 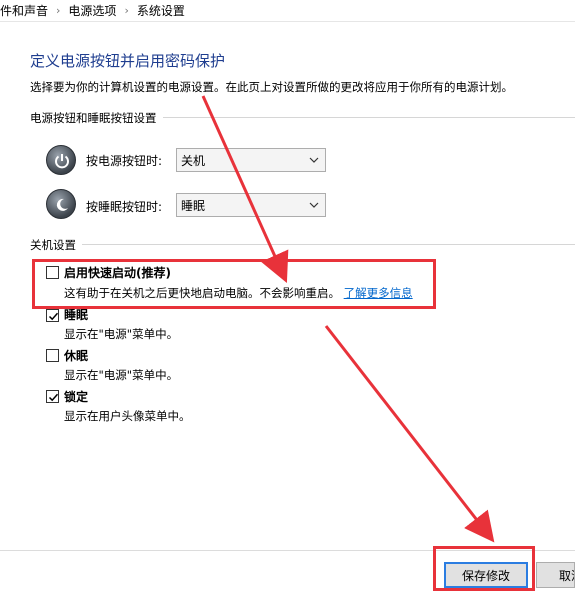 I want to click on sleep-button-label: 按睡眠按钮时:, so click(x=124, y=207).